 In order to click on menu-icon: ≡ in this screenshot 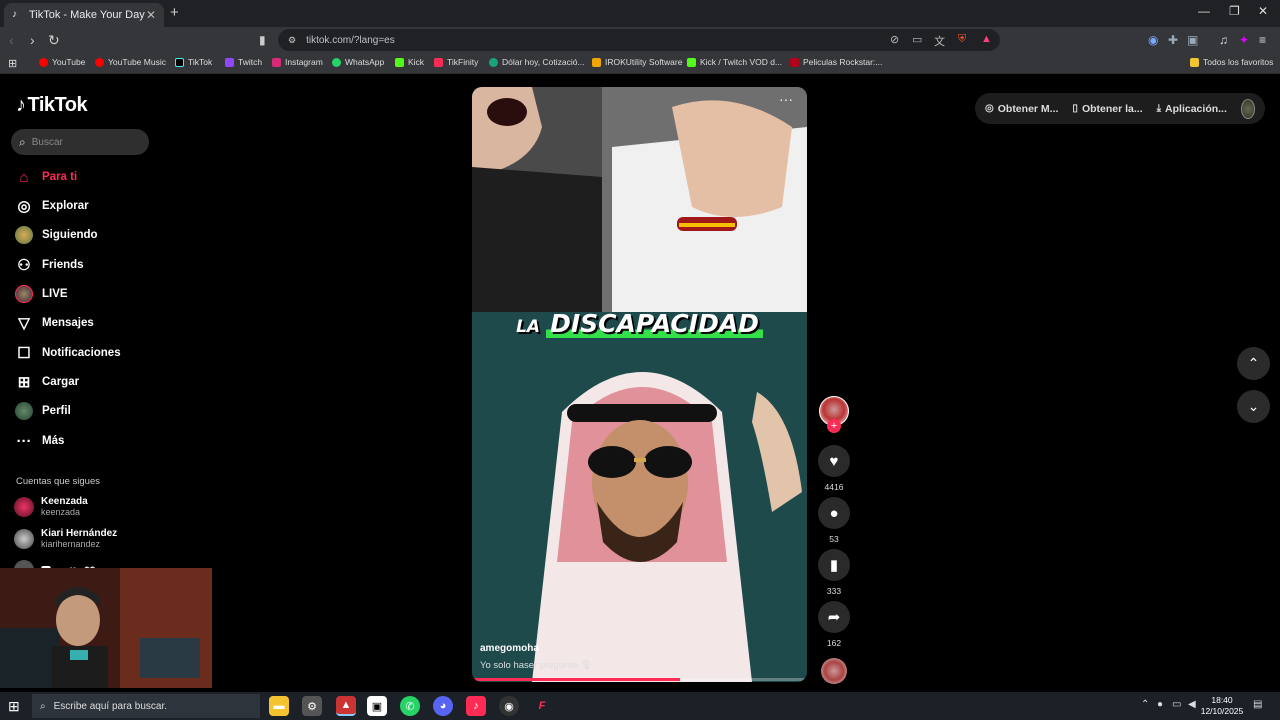, I will do `click(1262, 40)`.